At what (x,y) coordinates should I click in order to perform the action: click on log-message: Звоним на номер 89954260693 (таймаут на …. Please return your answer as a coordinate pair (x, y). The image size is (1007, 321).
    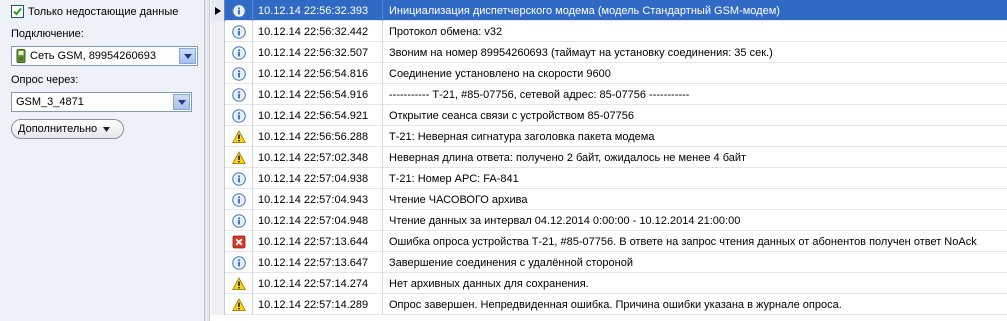
    Looking at the image, I should click on (581, 52).